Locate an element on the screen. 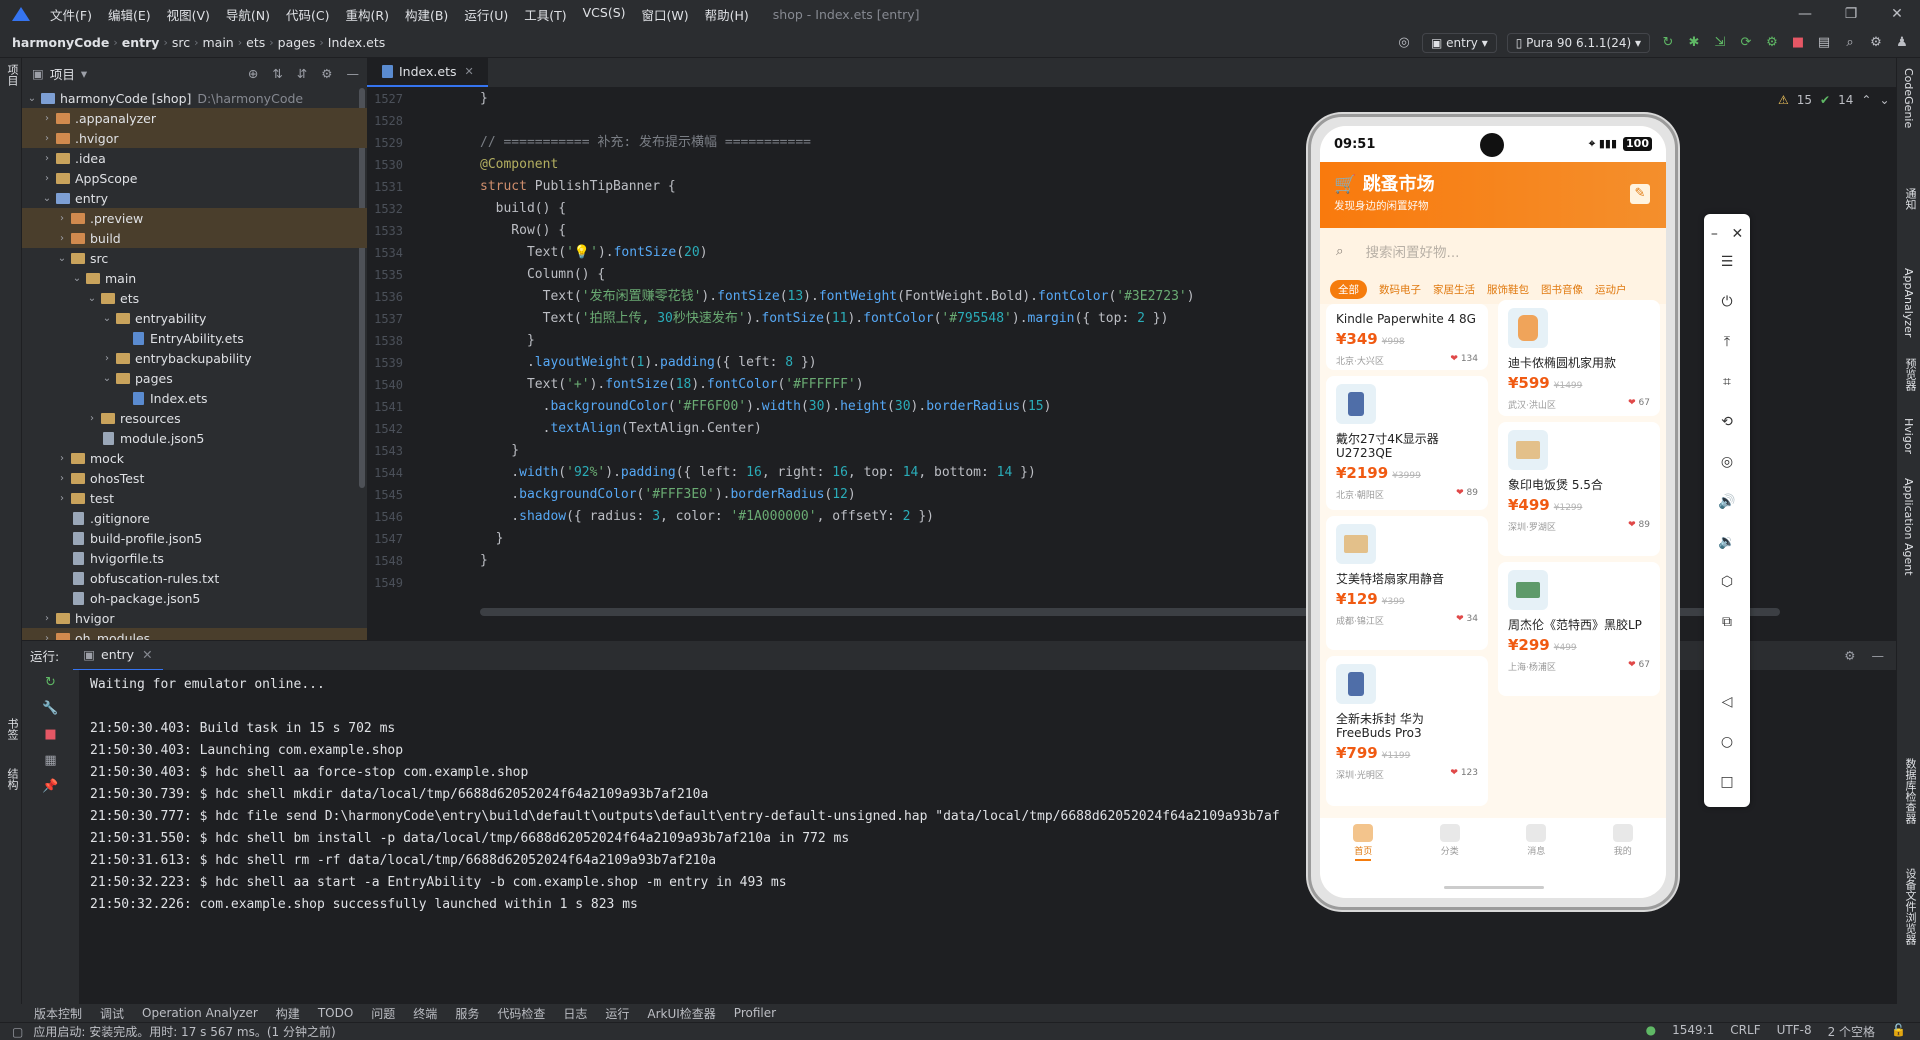 Image resolution: width=1920 pixels, height=1040 pixels. pin-top-icon: ⤒ is located at coordinates (1727, 342).